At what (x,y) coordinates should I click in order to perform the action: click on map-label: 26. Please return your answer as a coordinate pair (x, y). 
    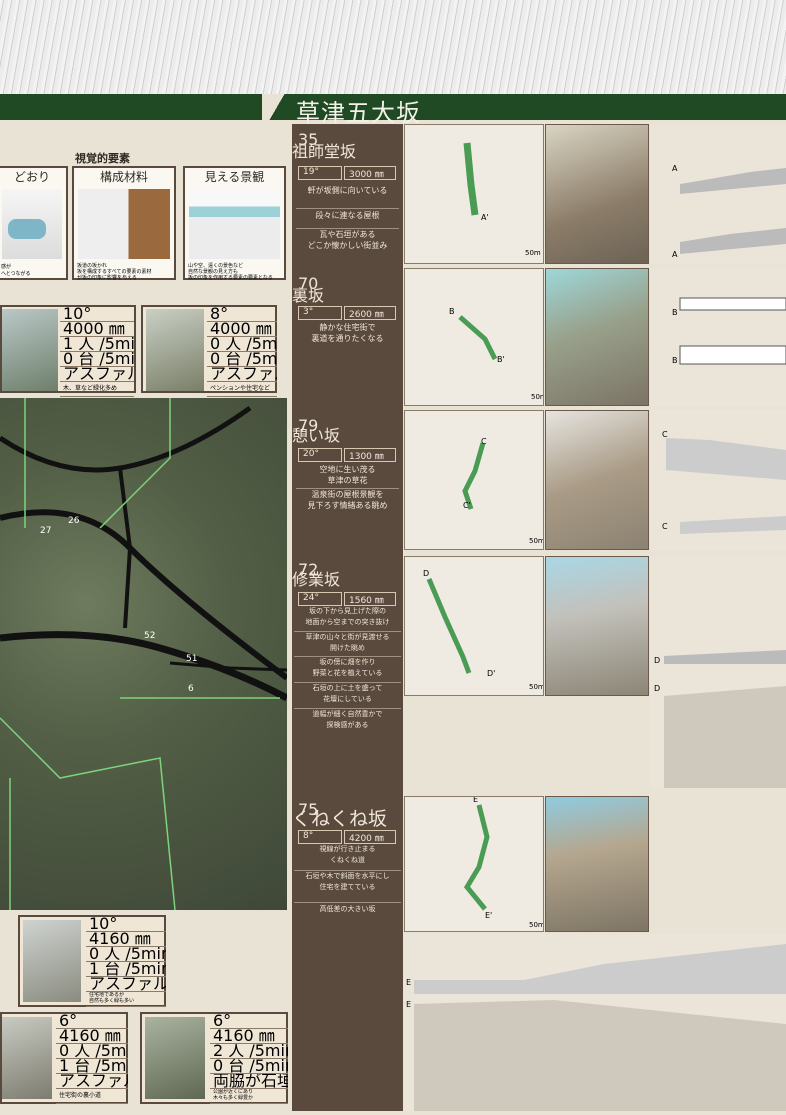
    Looking at the image, I should click on (74, 521).